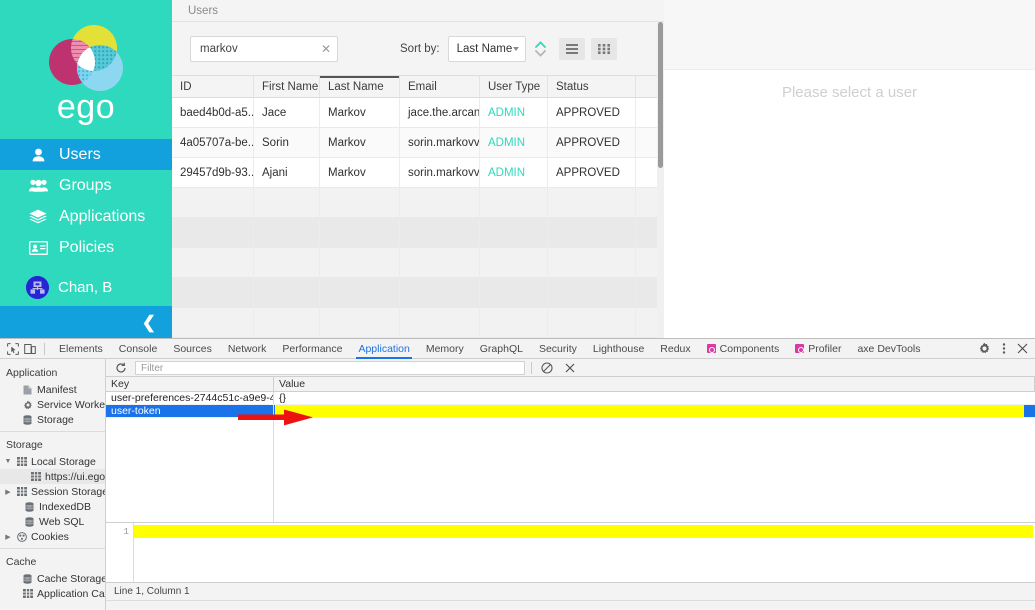 This screenshot has height=610, width=1035. What do you see at coordinates (81, 349) in the screenshot?
I see `devtools-tab-elements: Elements` at bounding box center [81, 349].